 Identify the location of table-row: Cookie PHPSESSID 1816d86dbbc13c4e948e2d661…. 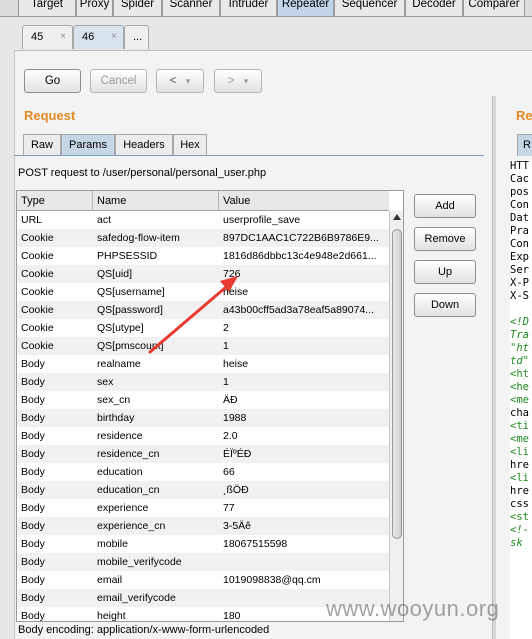
(203, 256).